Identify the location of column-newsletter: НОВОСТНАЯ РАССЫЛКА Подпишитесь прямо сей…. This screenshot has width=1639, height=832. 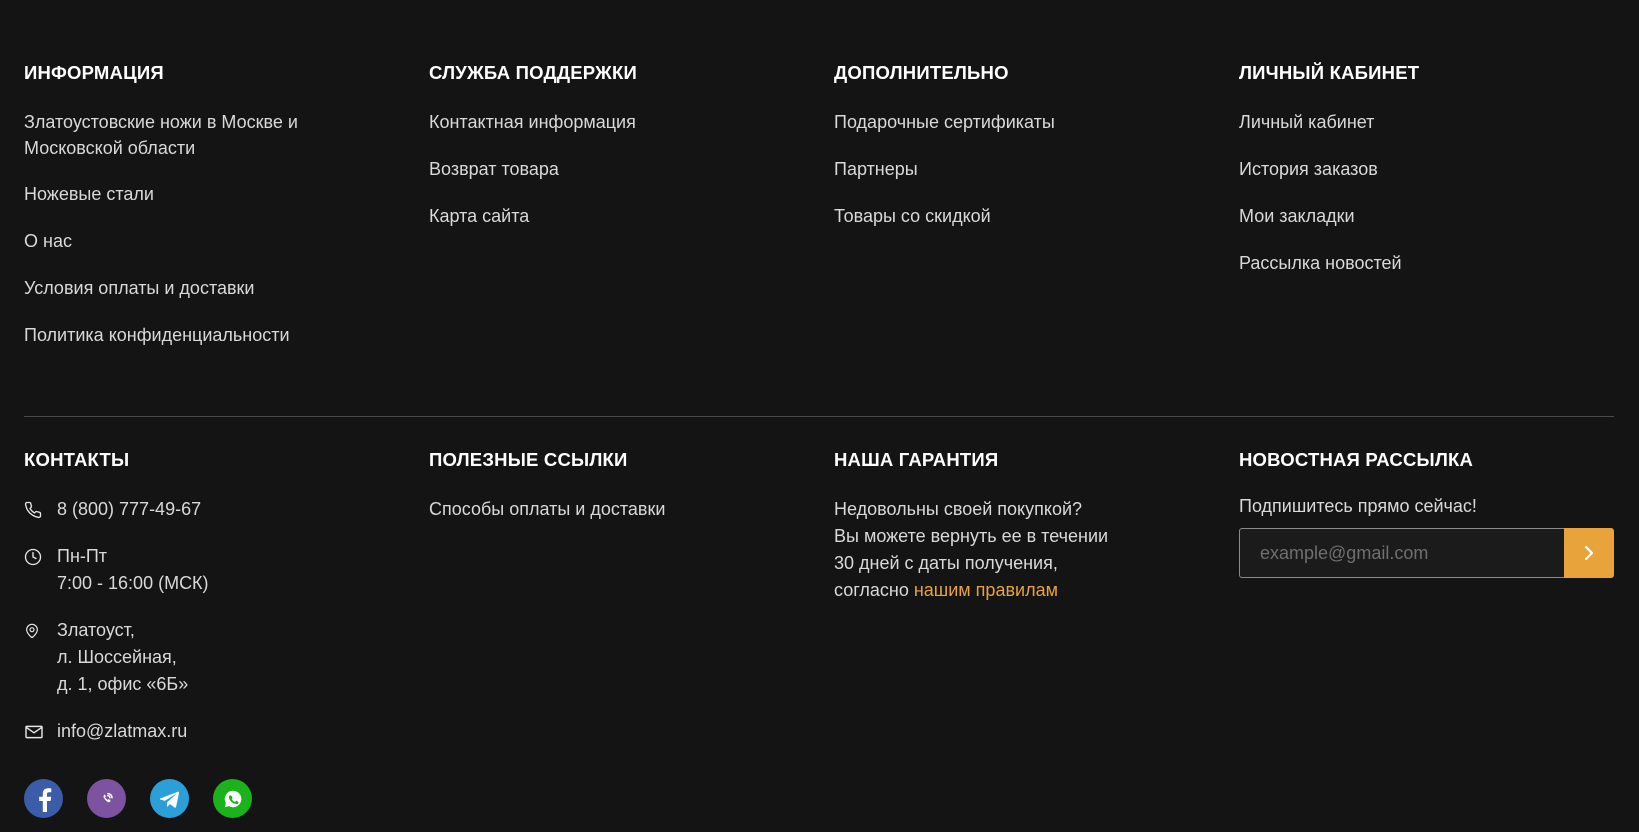
(1426, 606).